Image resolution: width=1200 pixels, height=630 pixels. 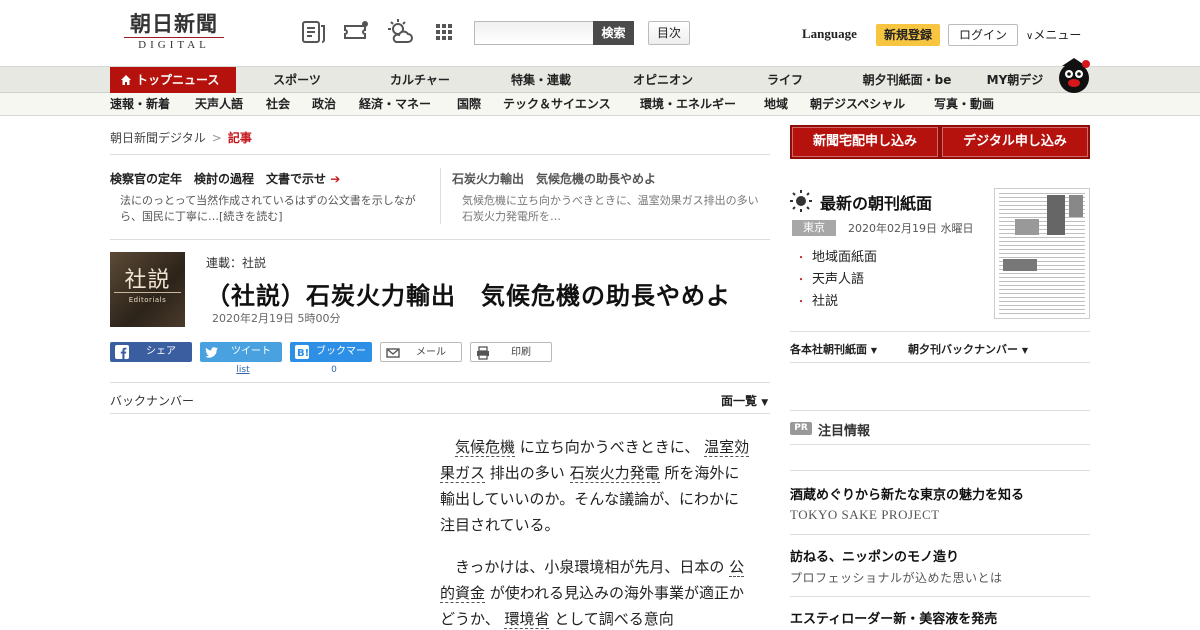 What do you see at coordinates (801, 201) in the screenshot?
I see `sun-icon` at bounding box center [801, 201].